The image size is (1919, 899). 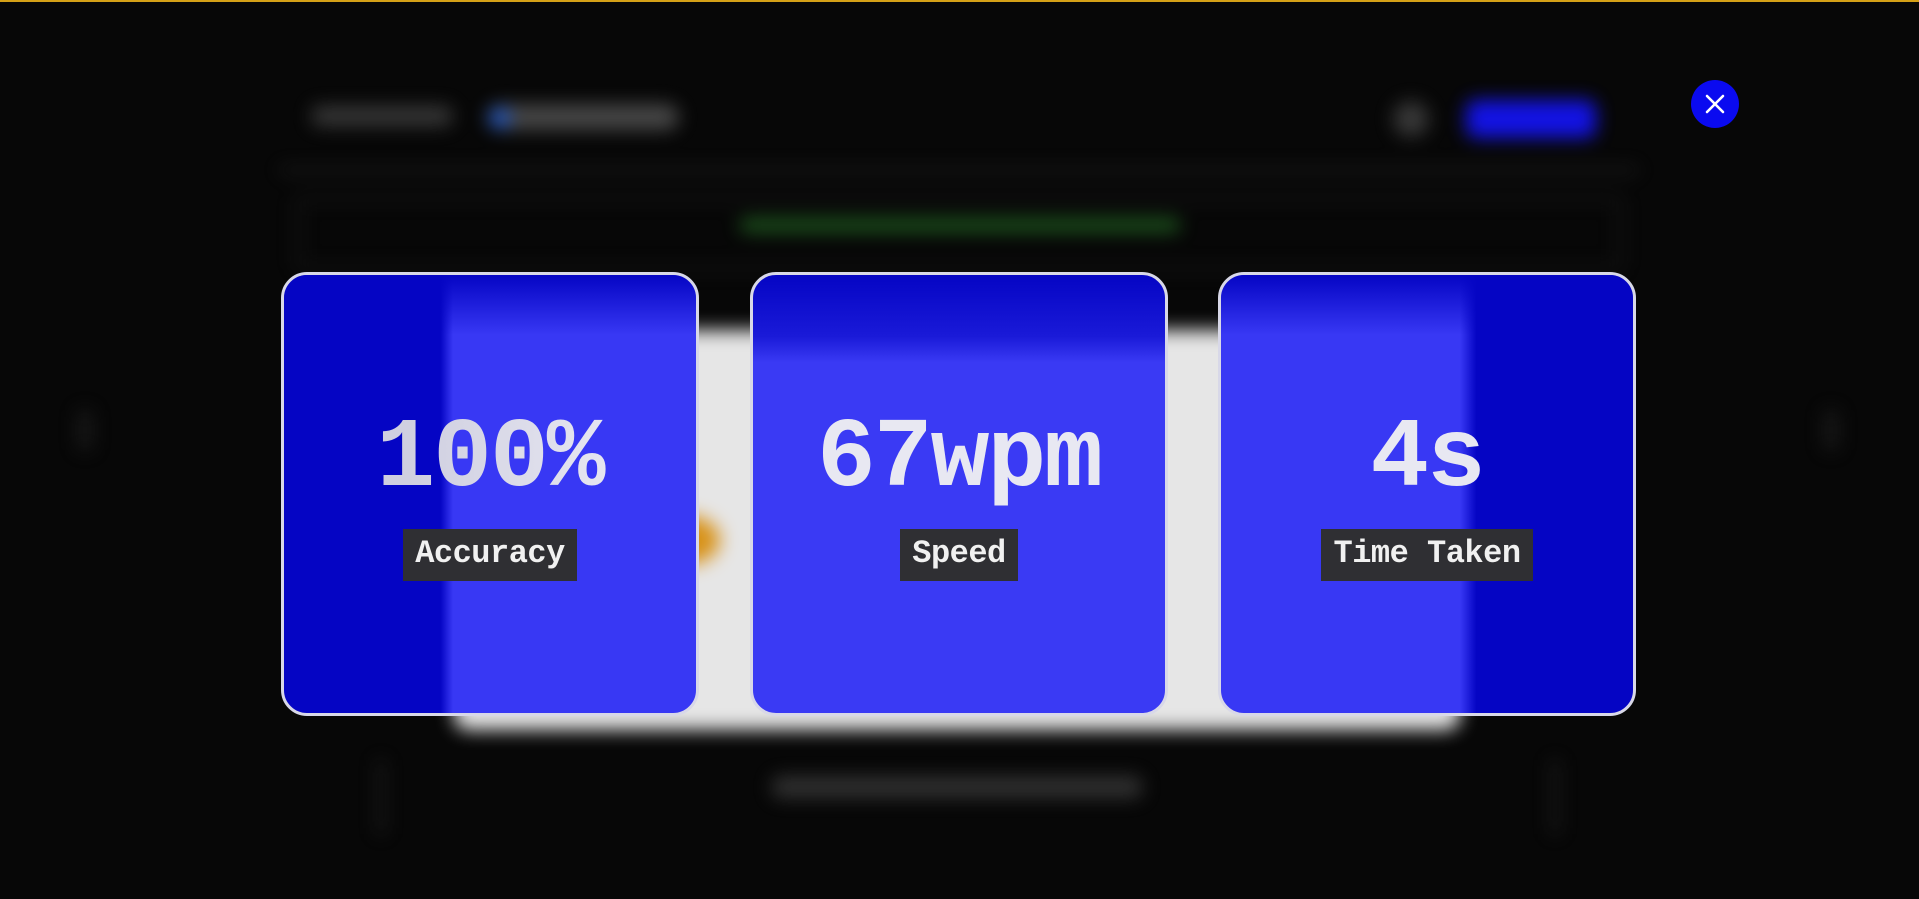 I want to click on bg-divider, so click(x=959, y=170).